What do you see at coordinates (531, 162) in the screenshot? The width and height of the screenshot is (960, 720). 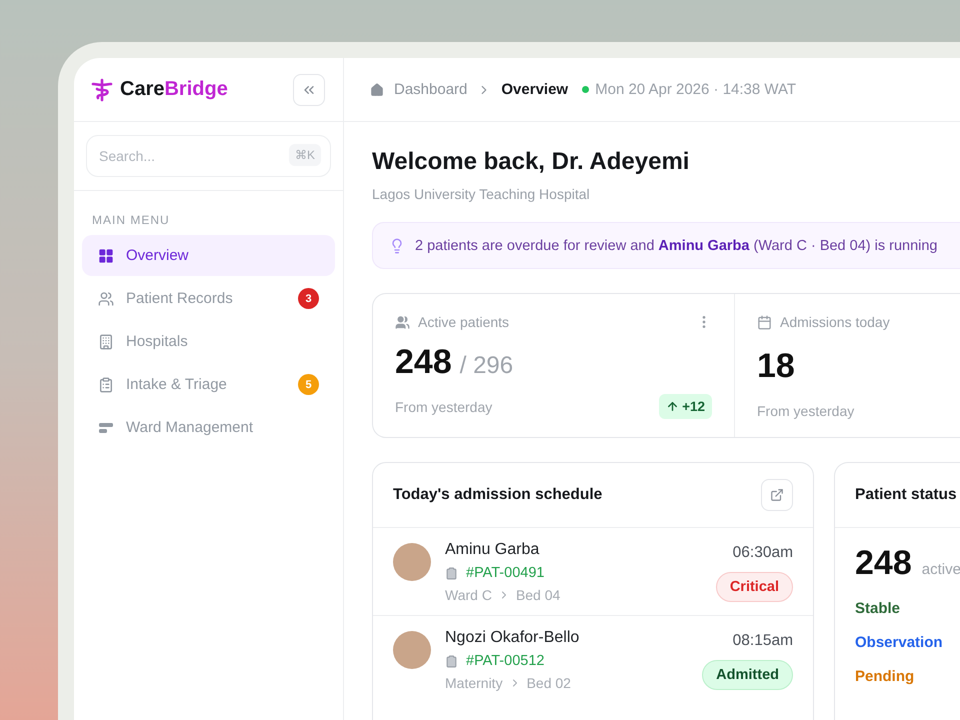 I see `welcome-title: Welcome back, Dr. Adeyemi` at bounding box center [531, 162].